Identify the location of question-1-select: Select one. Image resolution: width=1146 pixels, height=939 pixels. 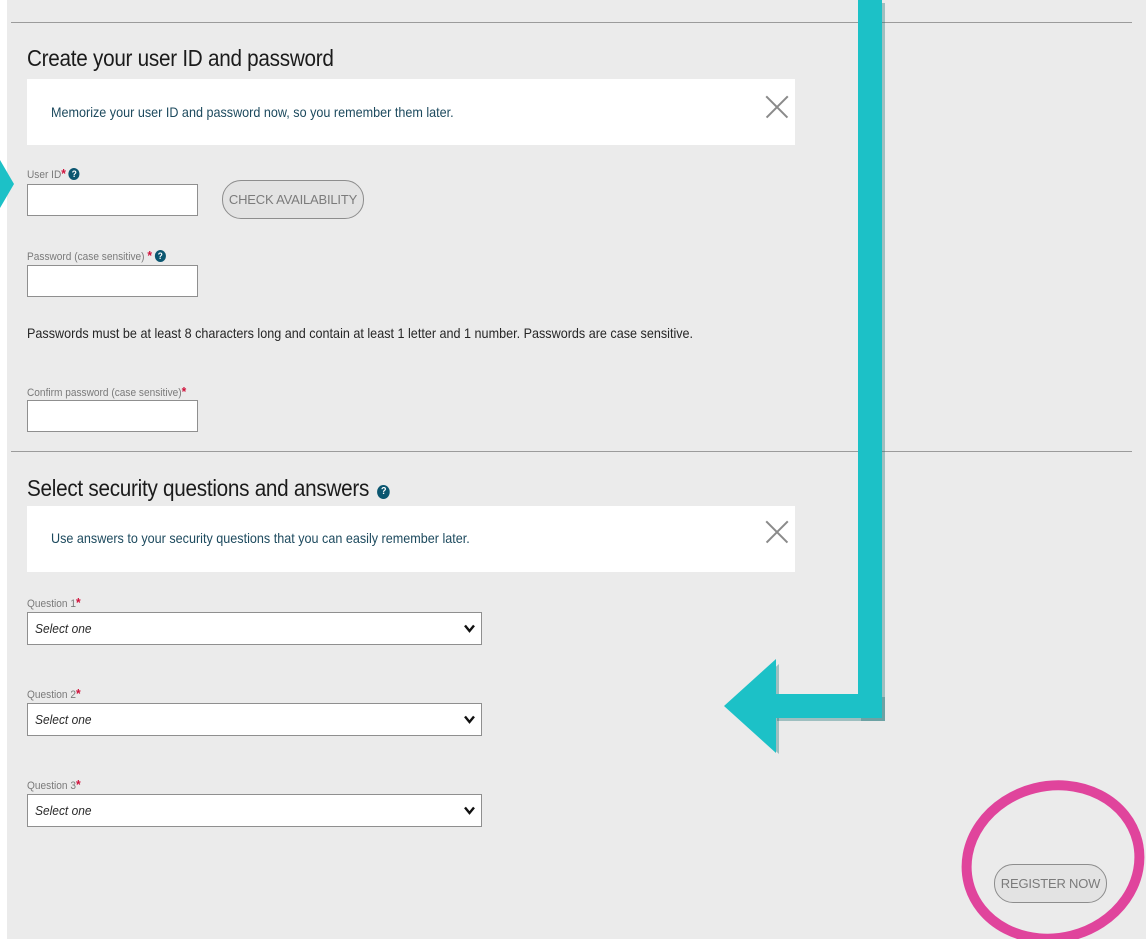
(254, 628).